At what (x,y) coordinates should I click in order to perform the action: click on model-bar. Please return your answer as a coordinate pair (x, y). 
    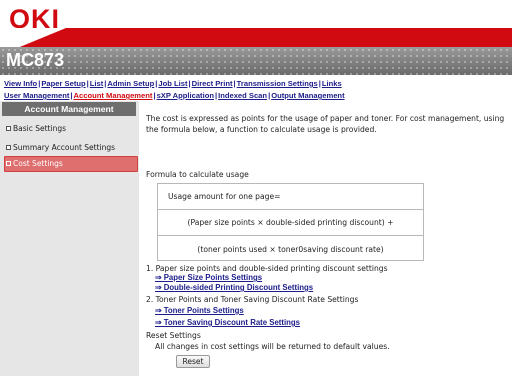
    Looking at the image, I should click on (256, 61).